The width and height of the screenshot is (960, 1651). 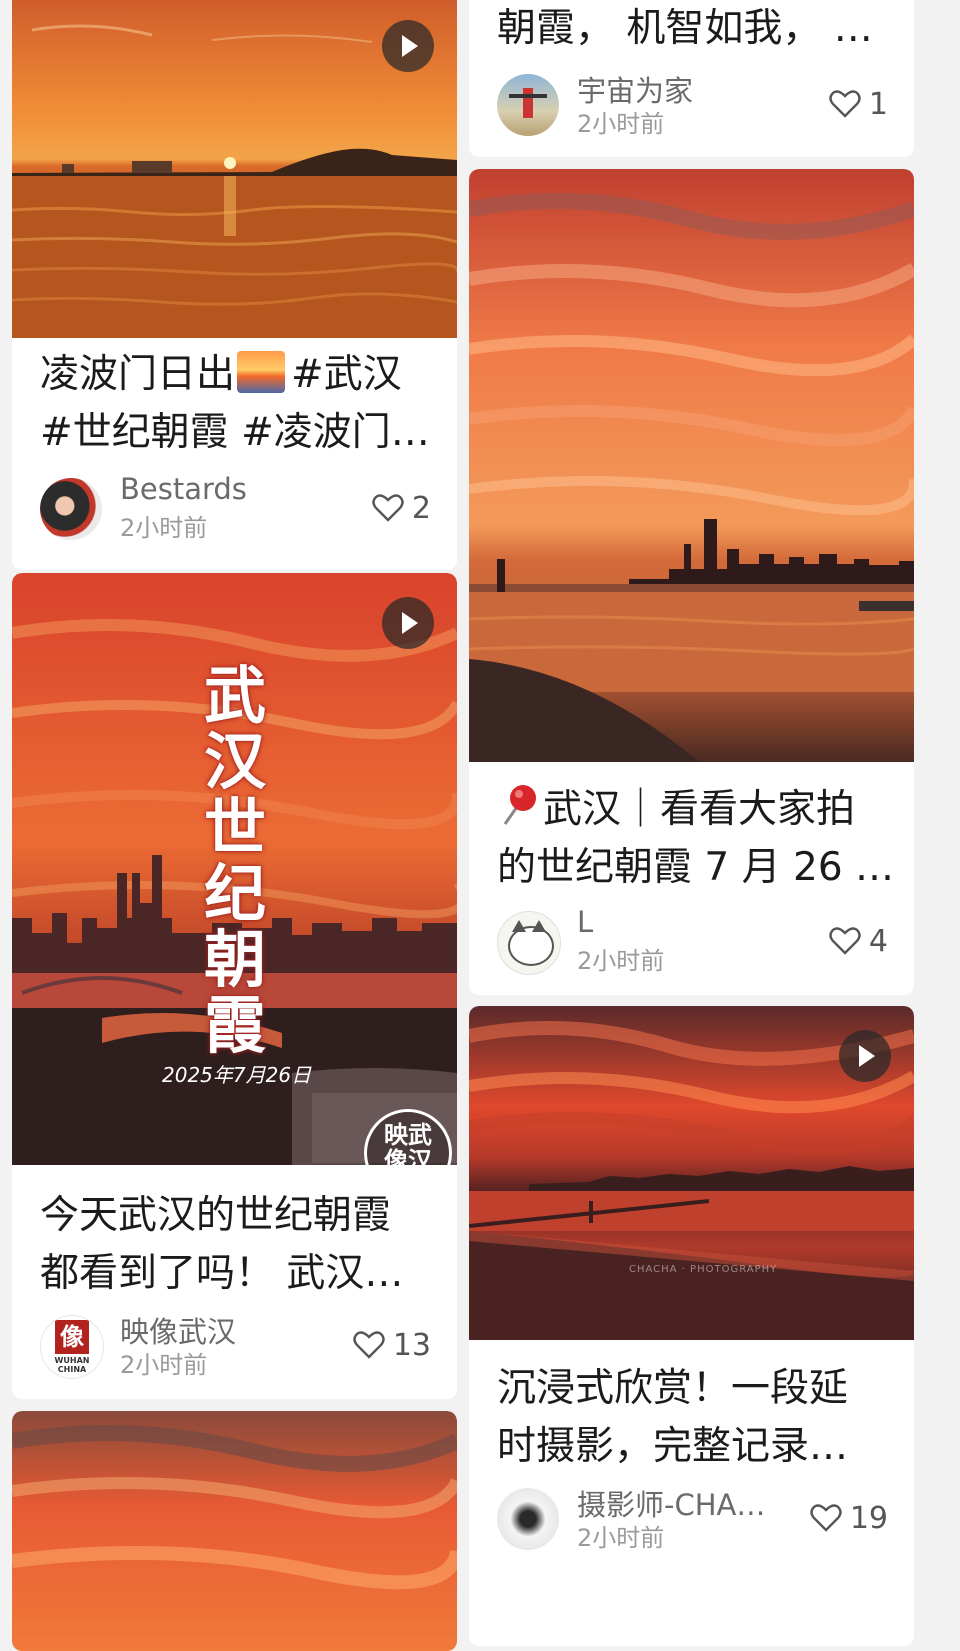 What do you see at coordinates (518, 805) in the screenshot?
I see `round-pushpin-icon` at bounding box center [518, 805].